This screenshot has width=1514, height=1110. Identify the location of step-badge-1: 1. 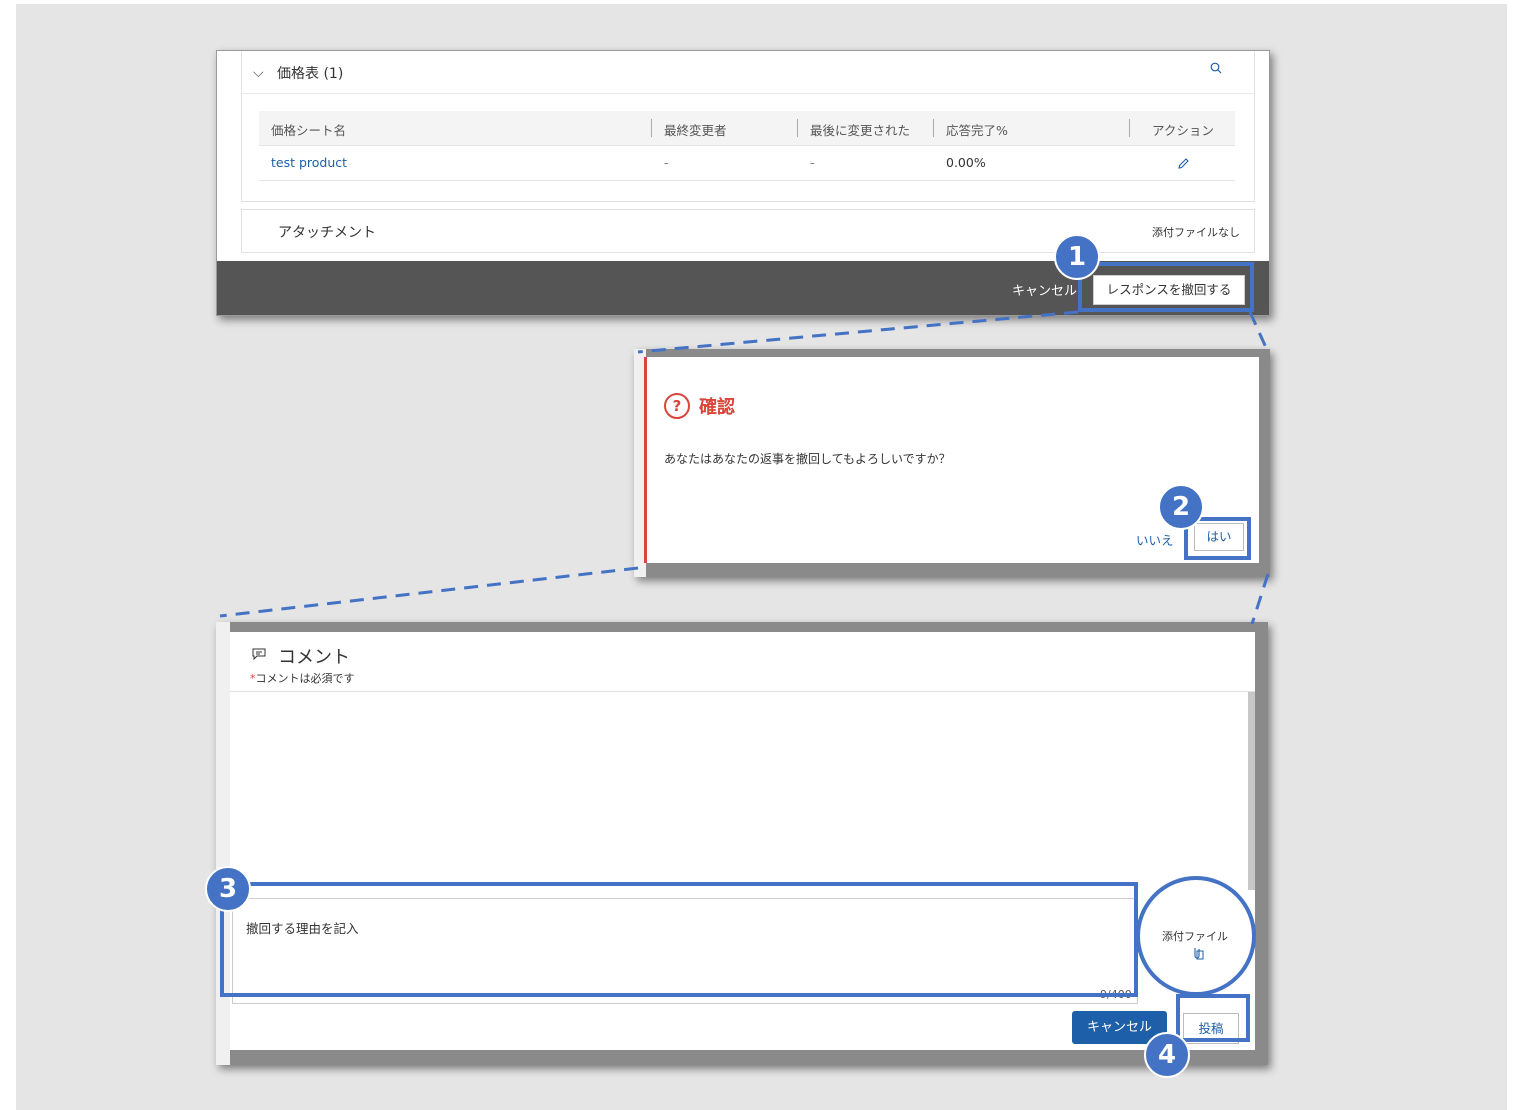
(1077, 257).